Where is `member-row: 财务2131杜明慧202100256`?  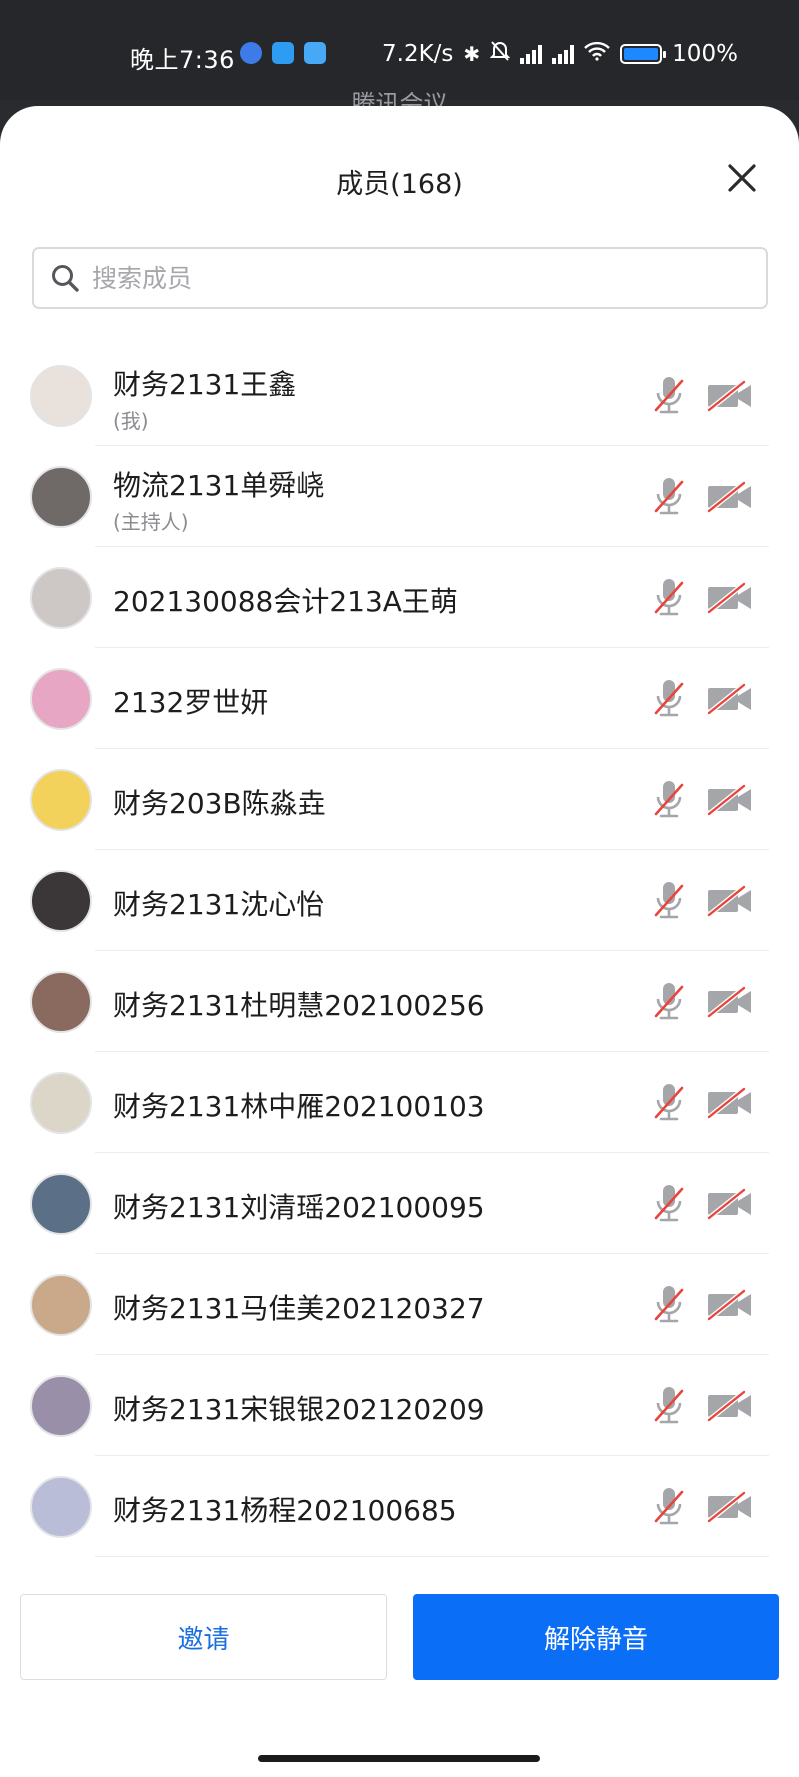
member-row: 财务2131杜明慧202100256 is located at coordinates (399, 1001).